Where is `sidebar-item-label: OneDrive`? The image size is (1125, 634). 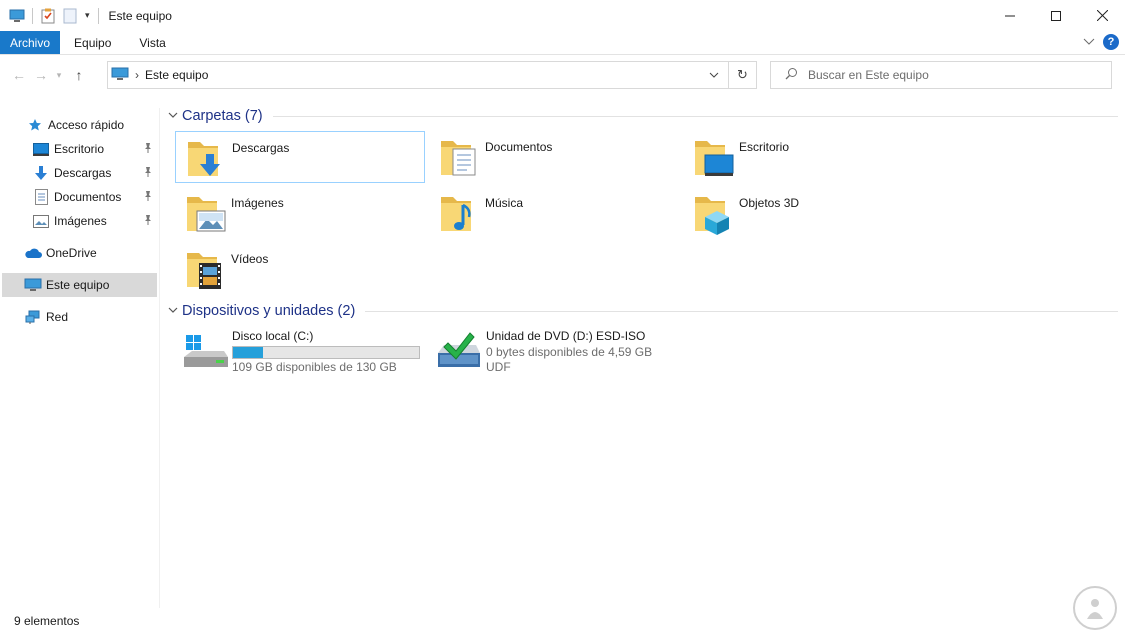 sidebar-item-label: OneDrive is located at coordinates (71, 253).